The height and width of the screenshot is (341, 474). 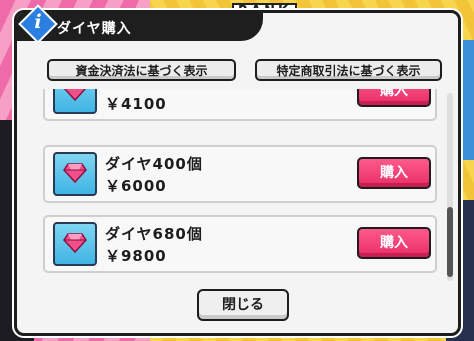 I want to click on list-item: ダイヤ680個 ￥9800 購入, so click(x=240, y=244).